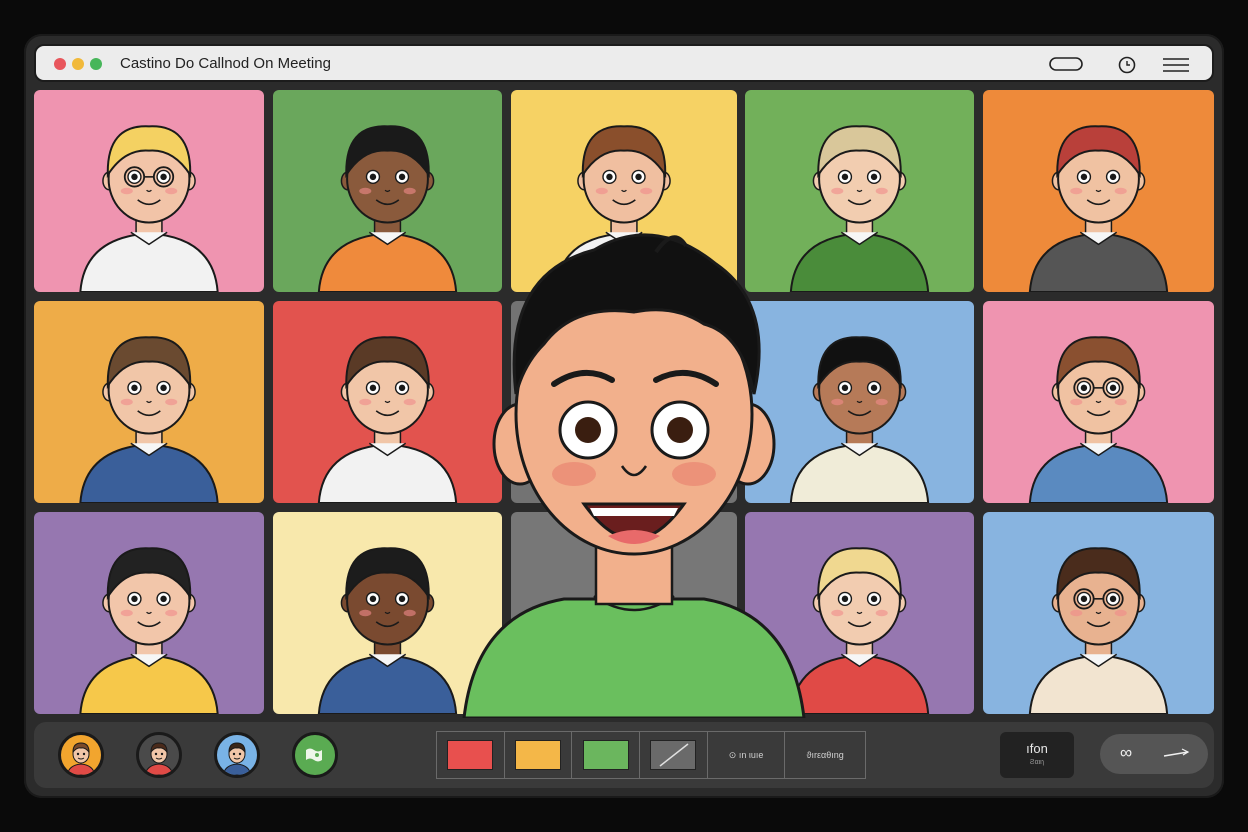 This screenshot has width=1248, height=832. What do you see at coordinates (60, 64) in the screenshot?
I see `close-window-button` at bounding box center [60, 64].